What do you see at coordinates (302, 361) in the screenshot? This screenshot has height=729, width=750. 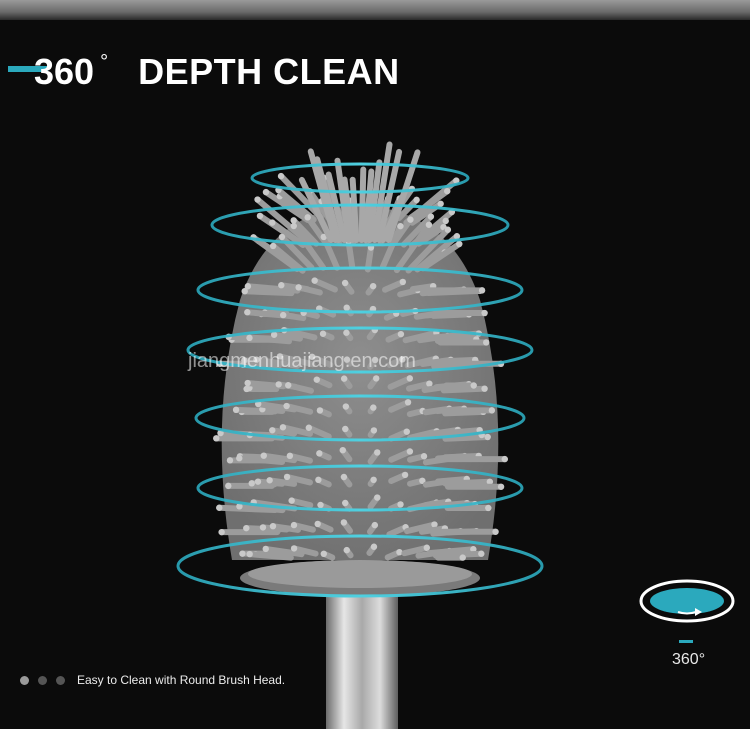 I see `watermark: jiangmenhuajiang.en.com` at bounding box center [302, 361].